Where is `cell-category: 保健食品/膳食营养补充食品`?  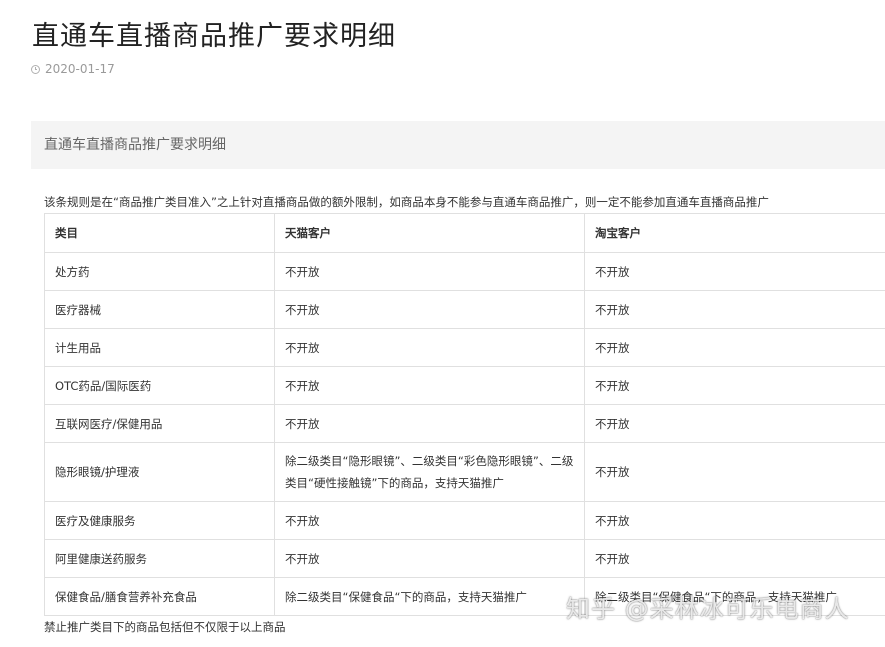 cell-category: 保健食品/膳食营养补充食品 is located at coordinates (159, 596).